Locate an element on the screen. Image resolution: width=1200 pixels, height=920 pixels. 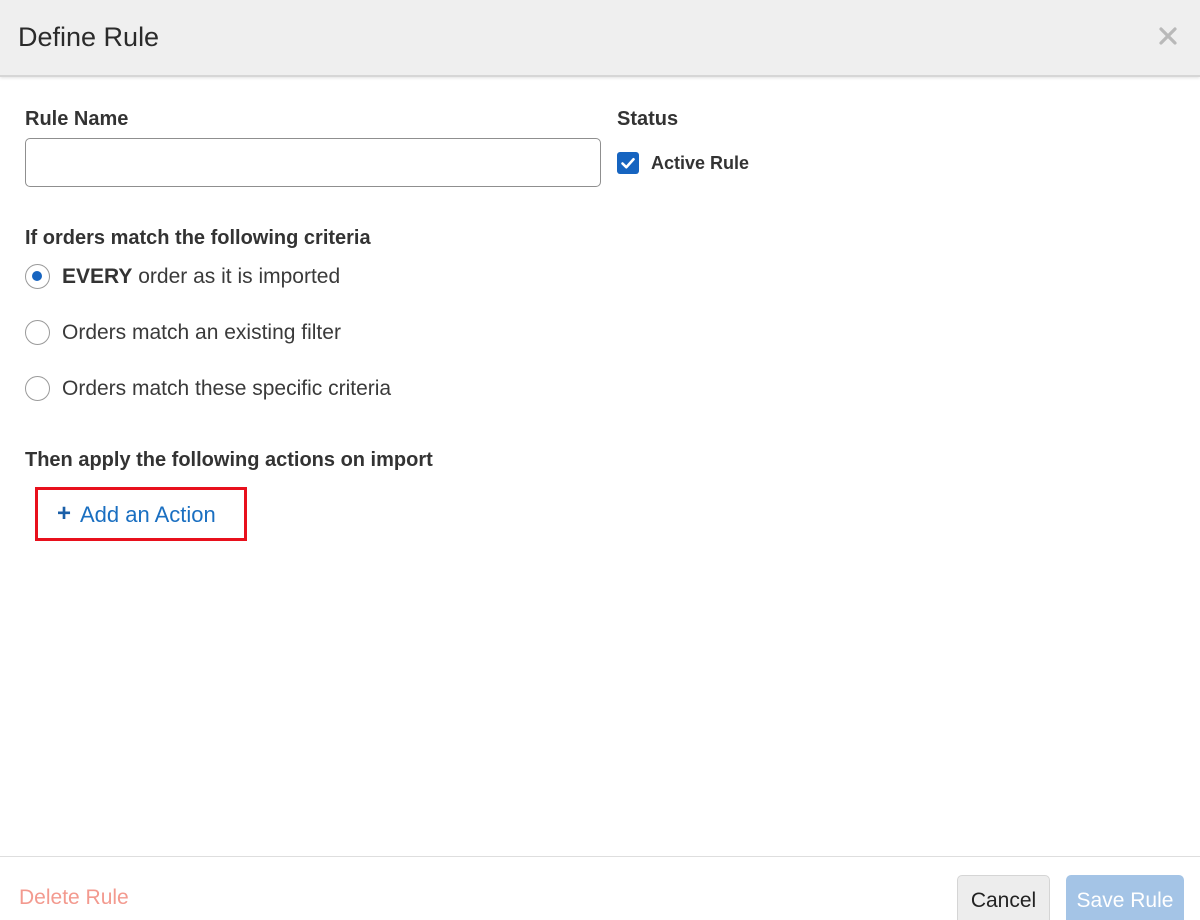
close-button is located at coordinates (1168, 36).